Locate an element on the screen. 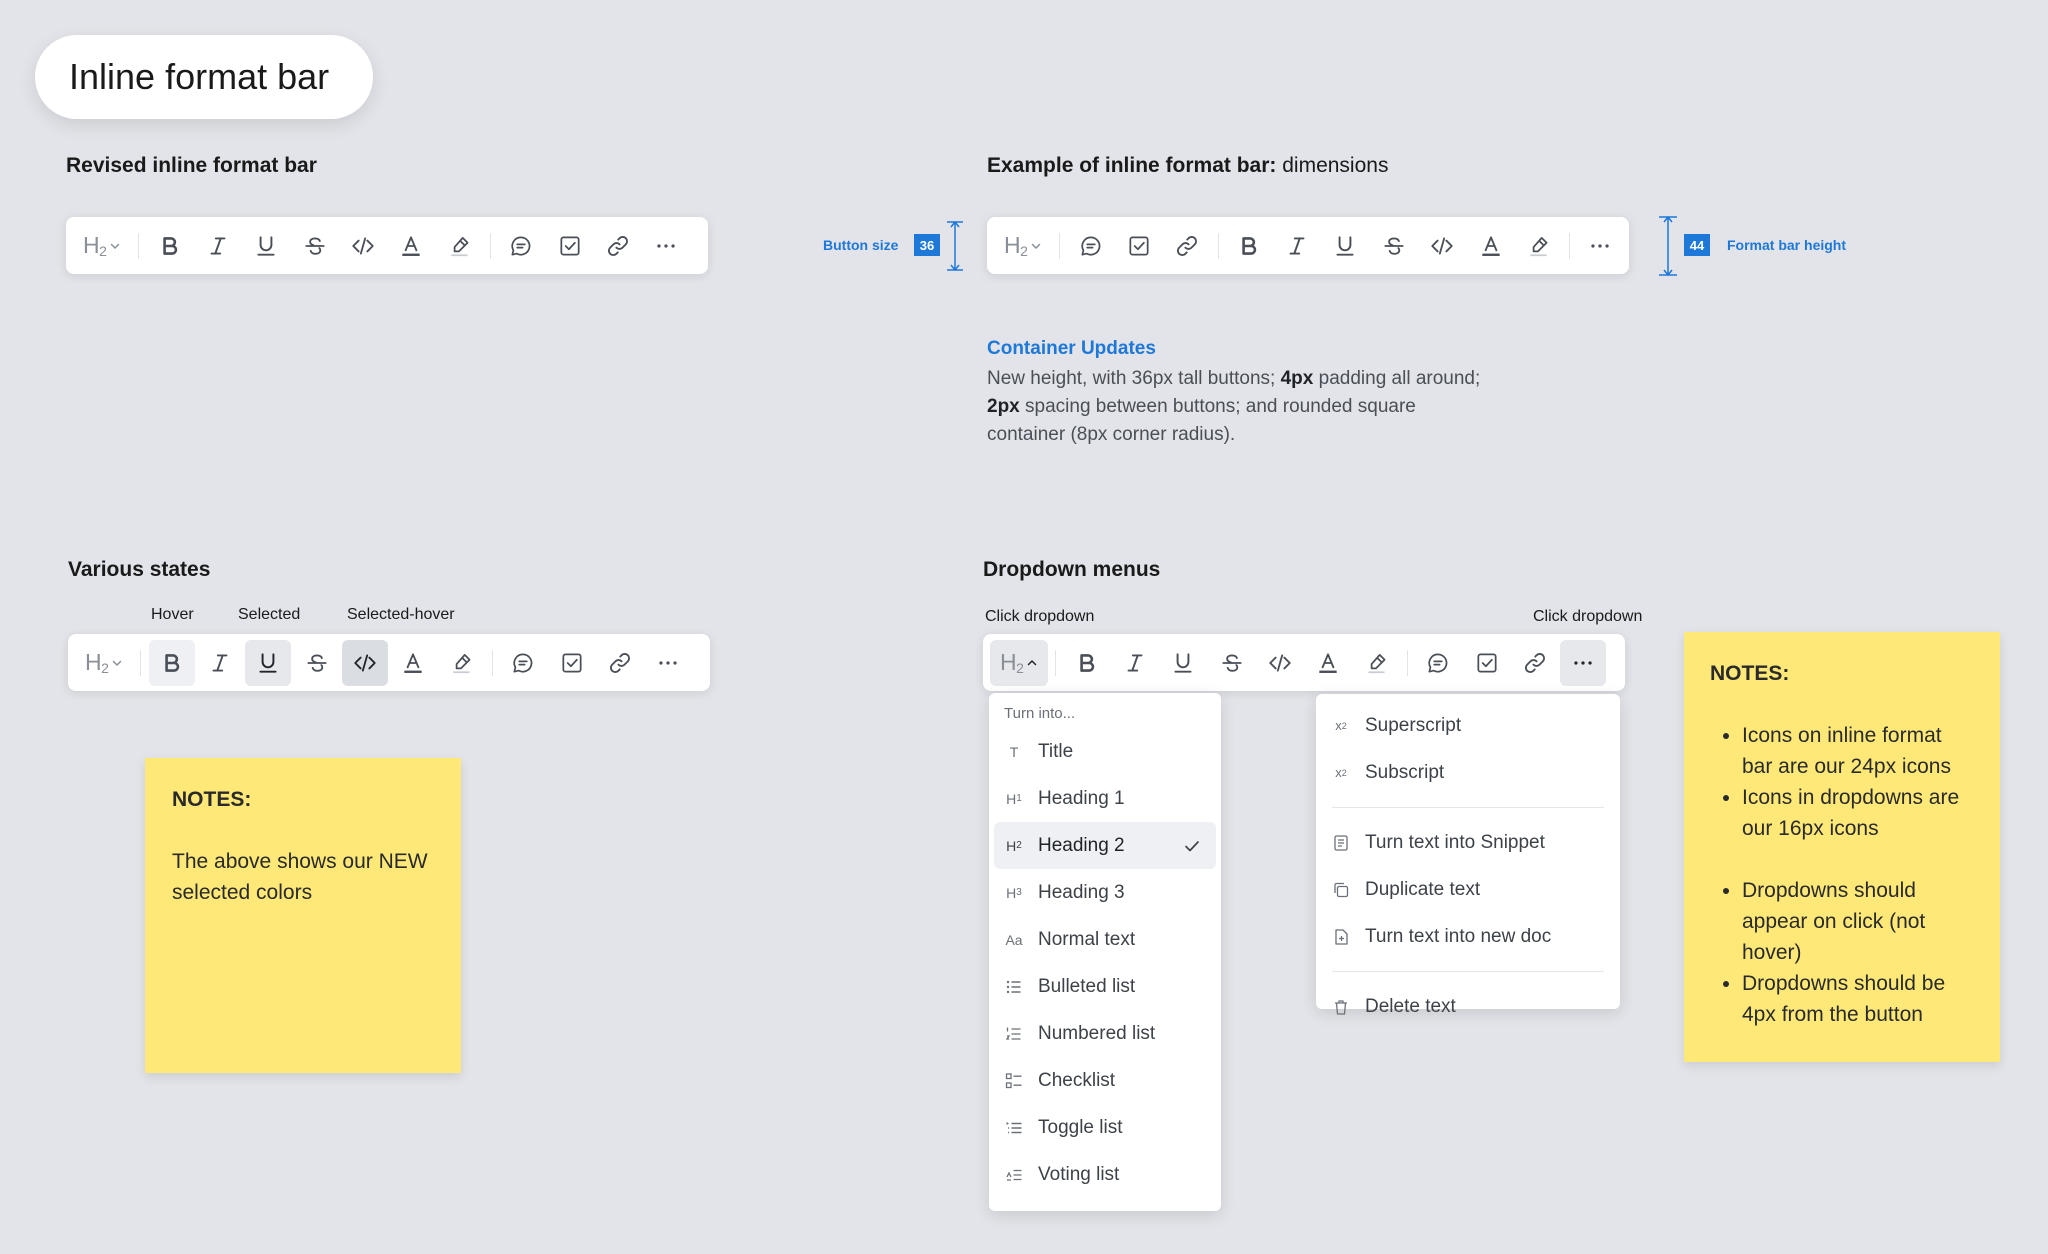 The width and height of the screenshot is (2048, 1254). snippet-icon is located at coordinates (1341, 843).